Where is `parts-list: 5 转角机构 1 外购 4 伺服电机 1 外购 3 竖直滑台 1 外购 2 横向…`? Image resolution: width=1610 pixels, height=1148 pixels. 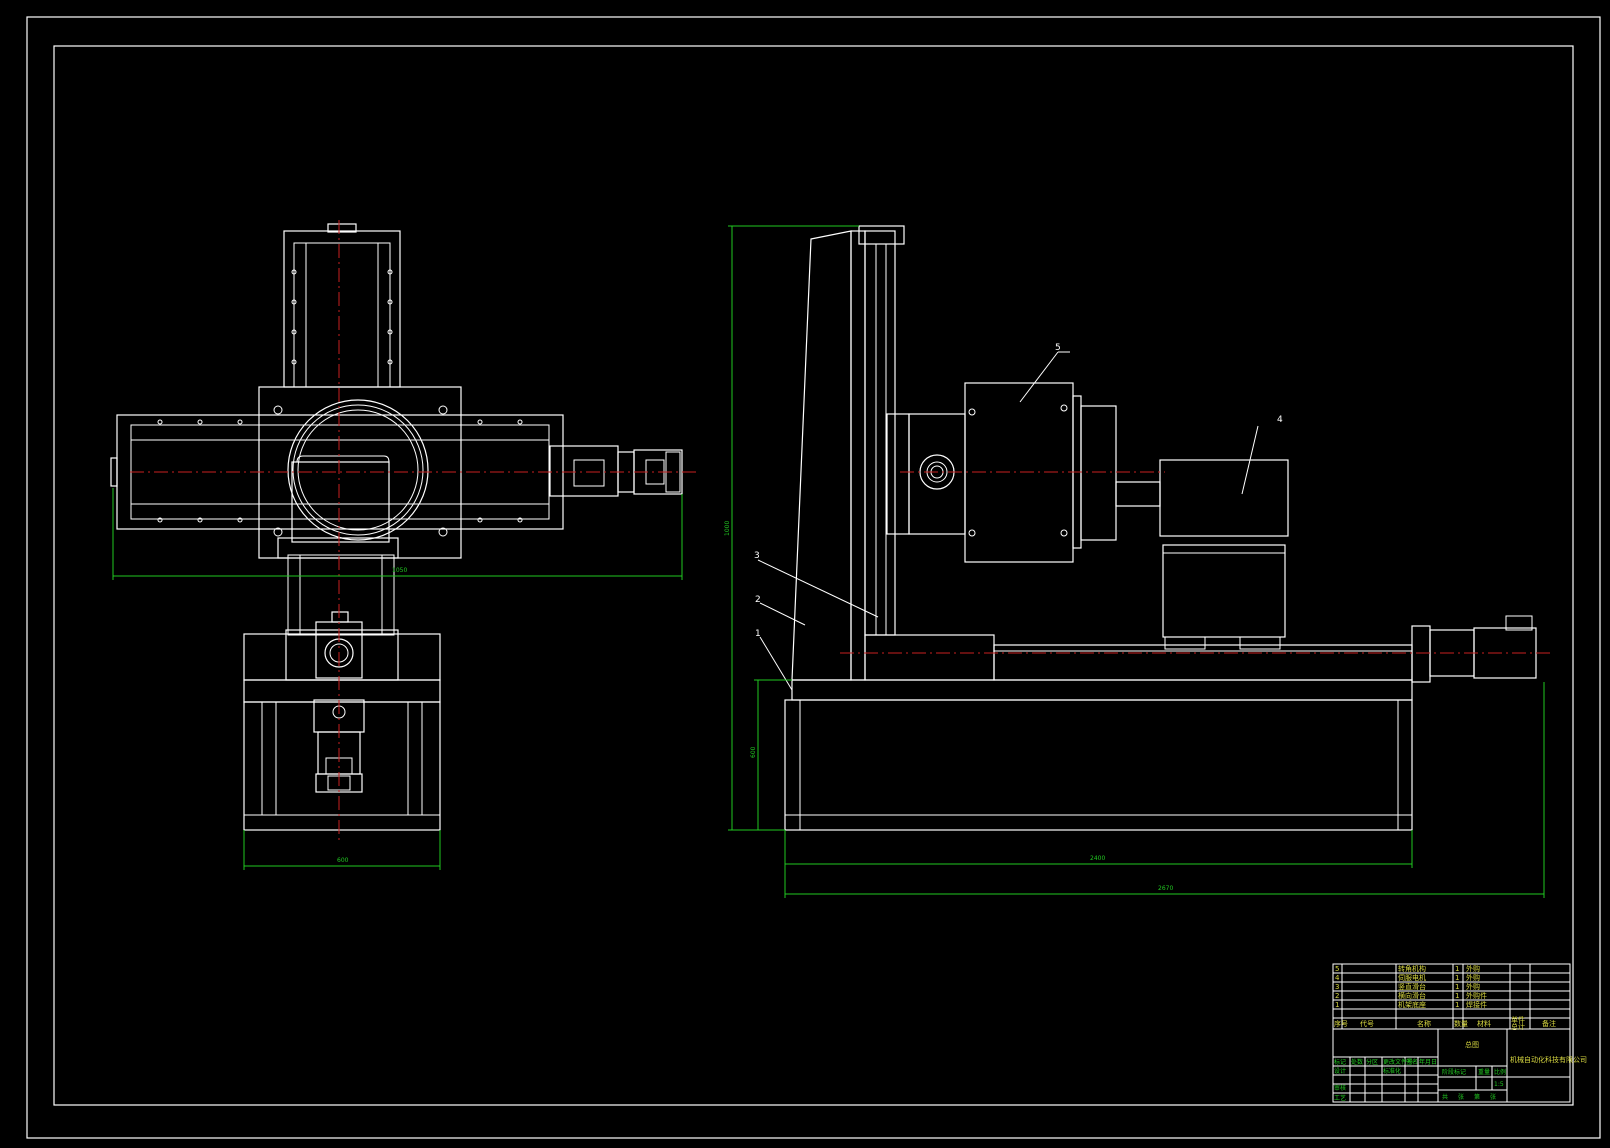 parts-list: 5 转角机构 1 外购 4 伺服电机 1 外购 3 竖直滑台 1 外购 2 横向… is located at coordinates (1411, 986).